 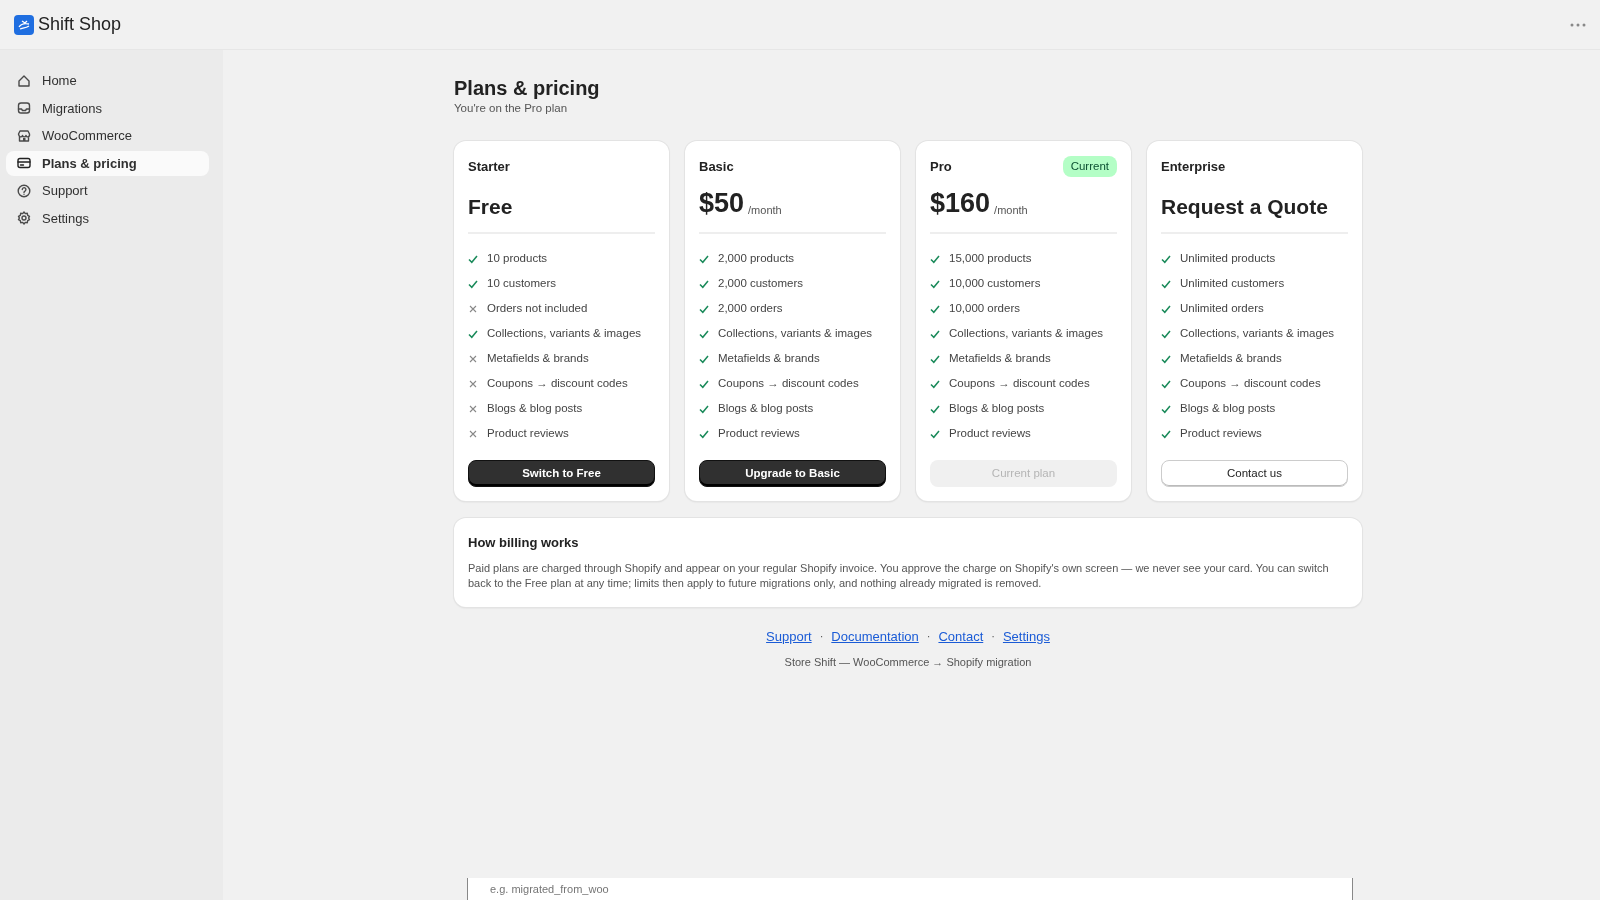 I want to click on plan-name: Pro, so click(x=941, y=166).